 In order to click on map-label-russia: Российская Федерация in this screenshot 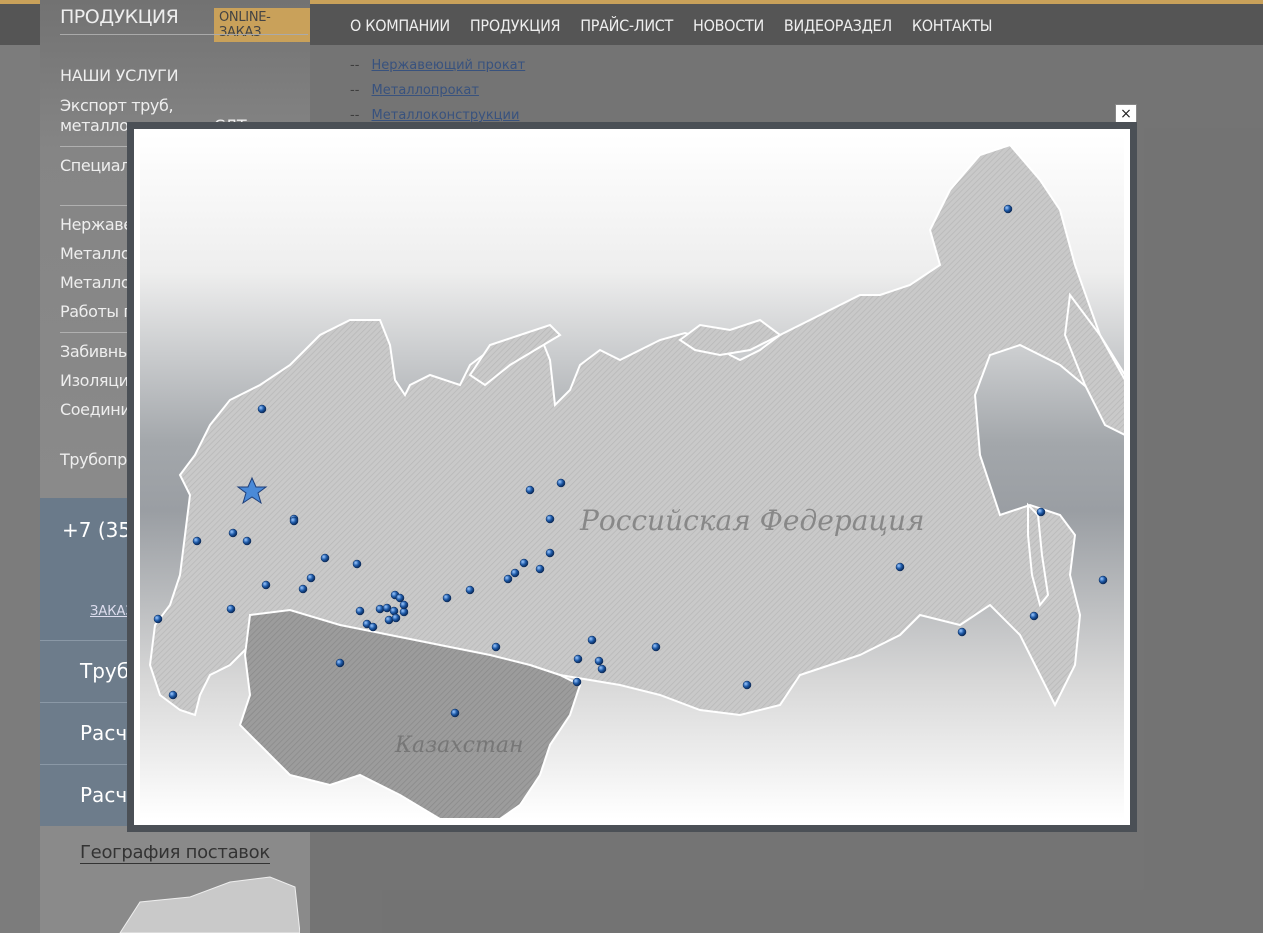, I will do `click(752, 520)`.